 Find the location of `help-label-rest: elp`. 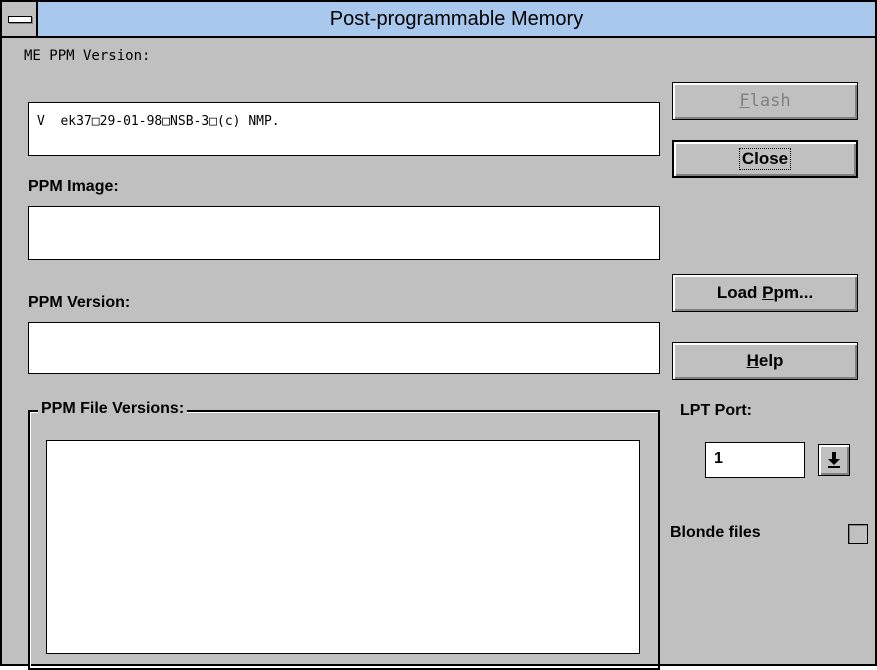

help-label-rest: elp is located at coordinates (771, 360).